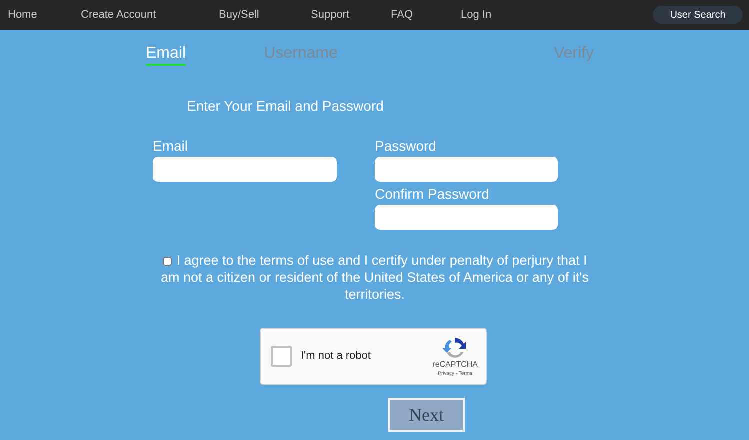 Image resolution: width=749 pixels, height=440 pixels. What do you see at coordinates (286, 106) in the screenshot?
I see `form-heading: Enter Your Email and Password` at bounding box center [286, 106].